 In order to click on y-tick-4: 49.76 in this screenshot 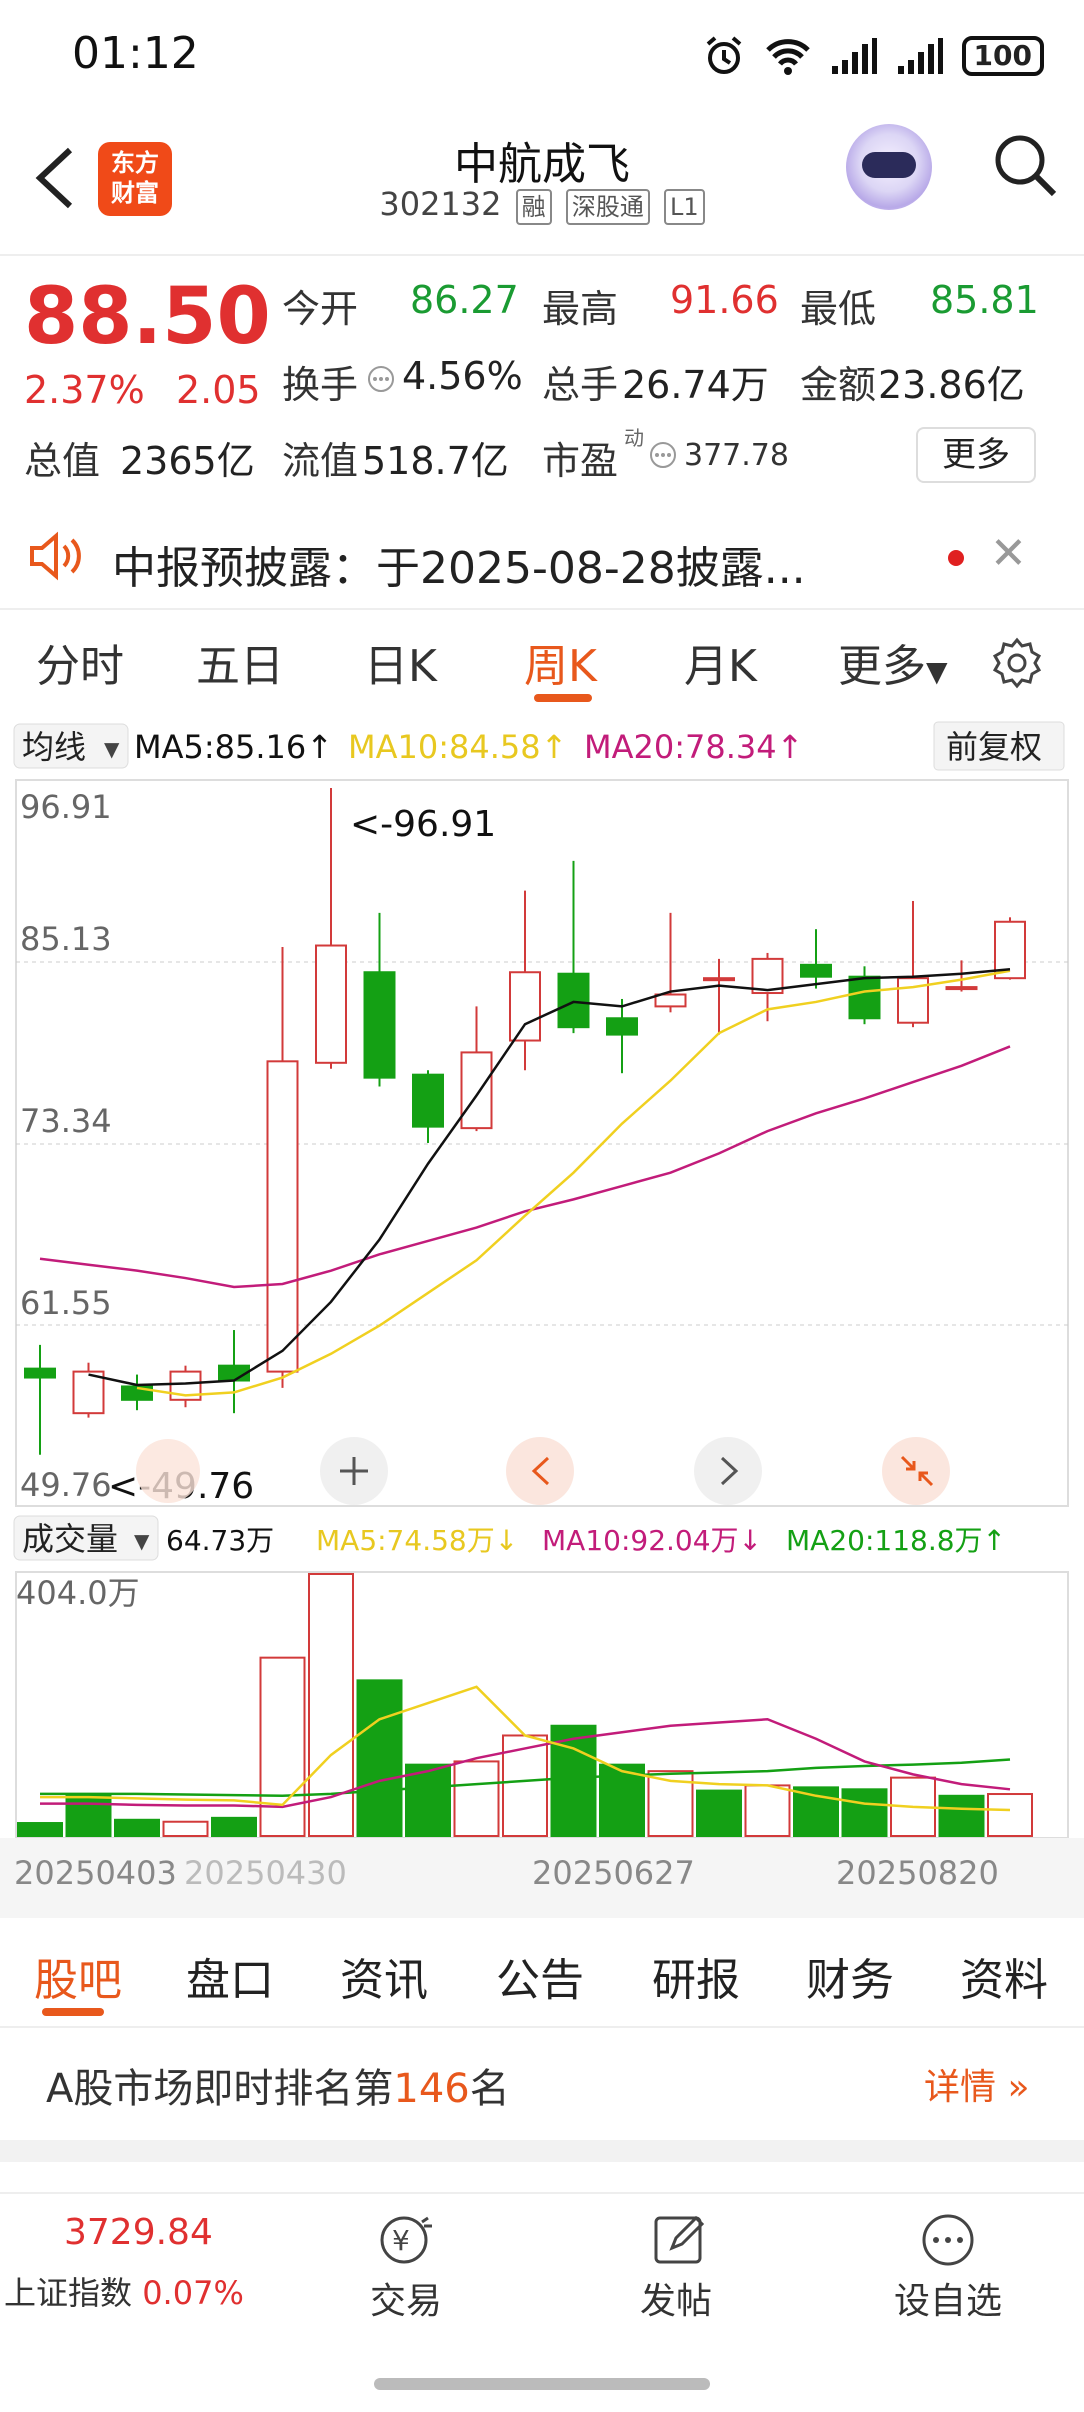, I will do `click(66, 1485)`.